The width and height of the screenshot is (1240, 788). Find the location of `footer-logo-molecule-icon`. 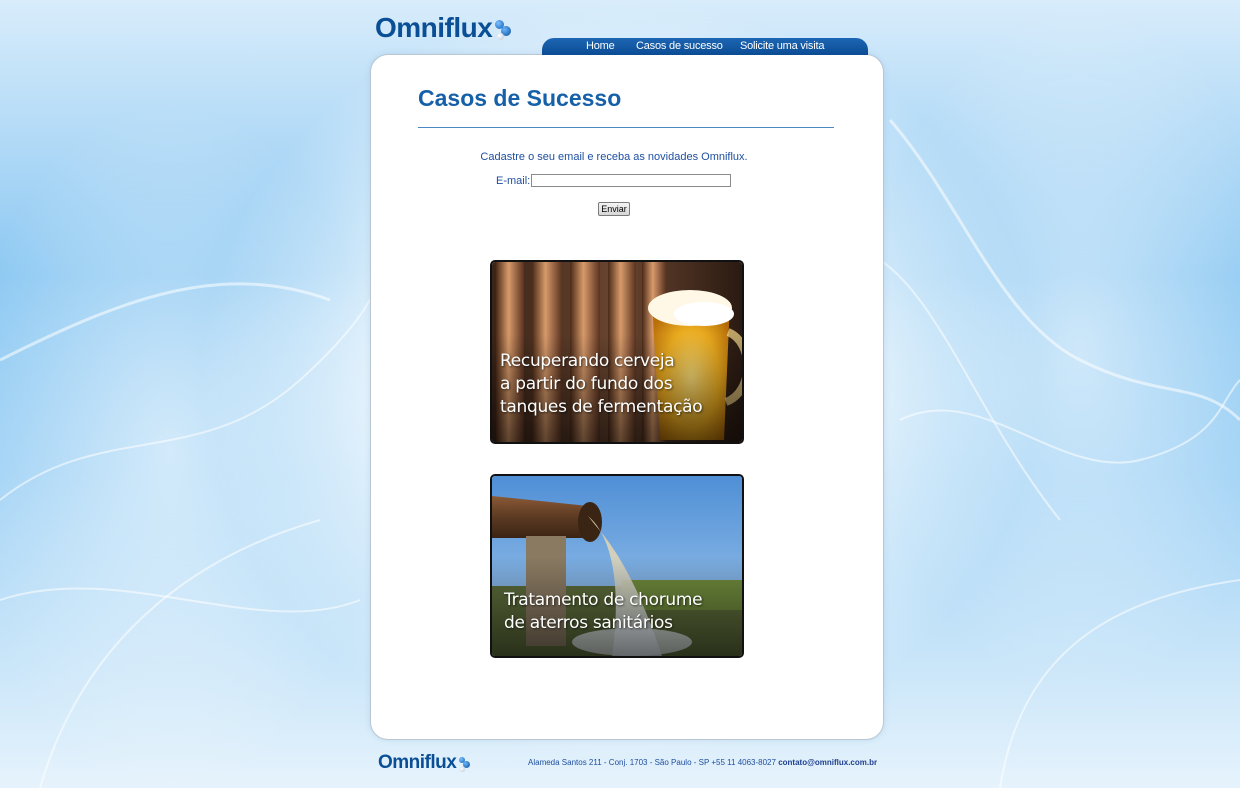

footer-logo-molecule-icon is located at coordinates (464, 763).